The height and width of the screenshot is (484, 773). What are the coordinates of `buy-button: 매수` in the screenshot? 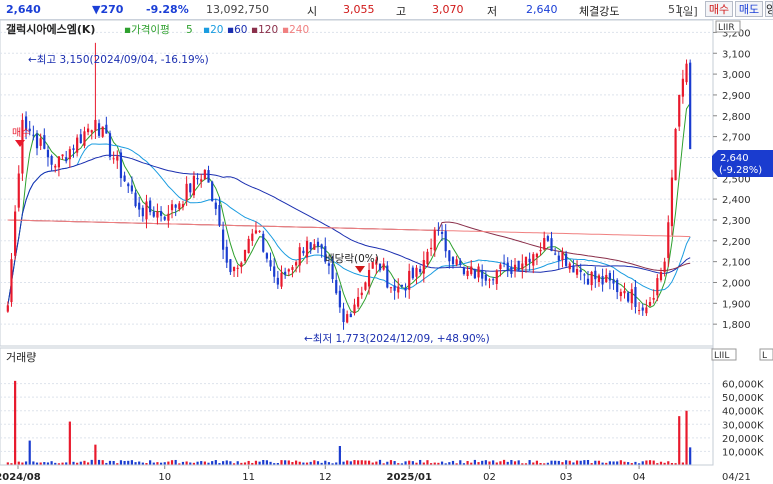 It's located at (719, 9).